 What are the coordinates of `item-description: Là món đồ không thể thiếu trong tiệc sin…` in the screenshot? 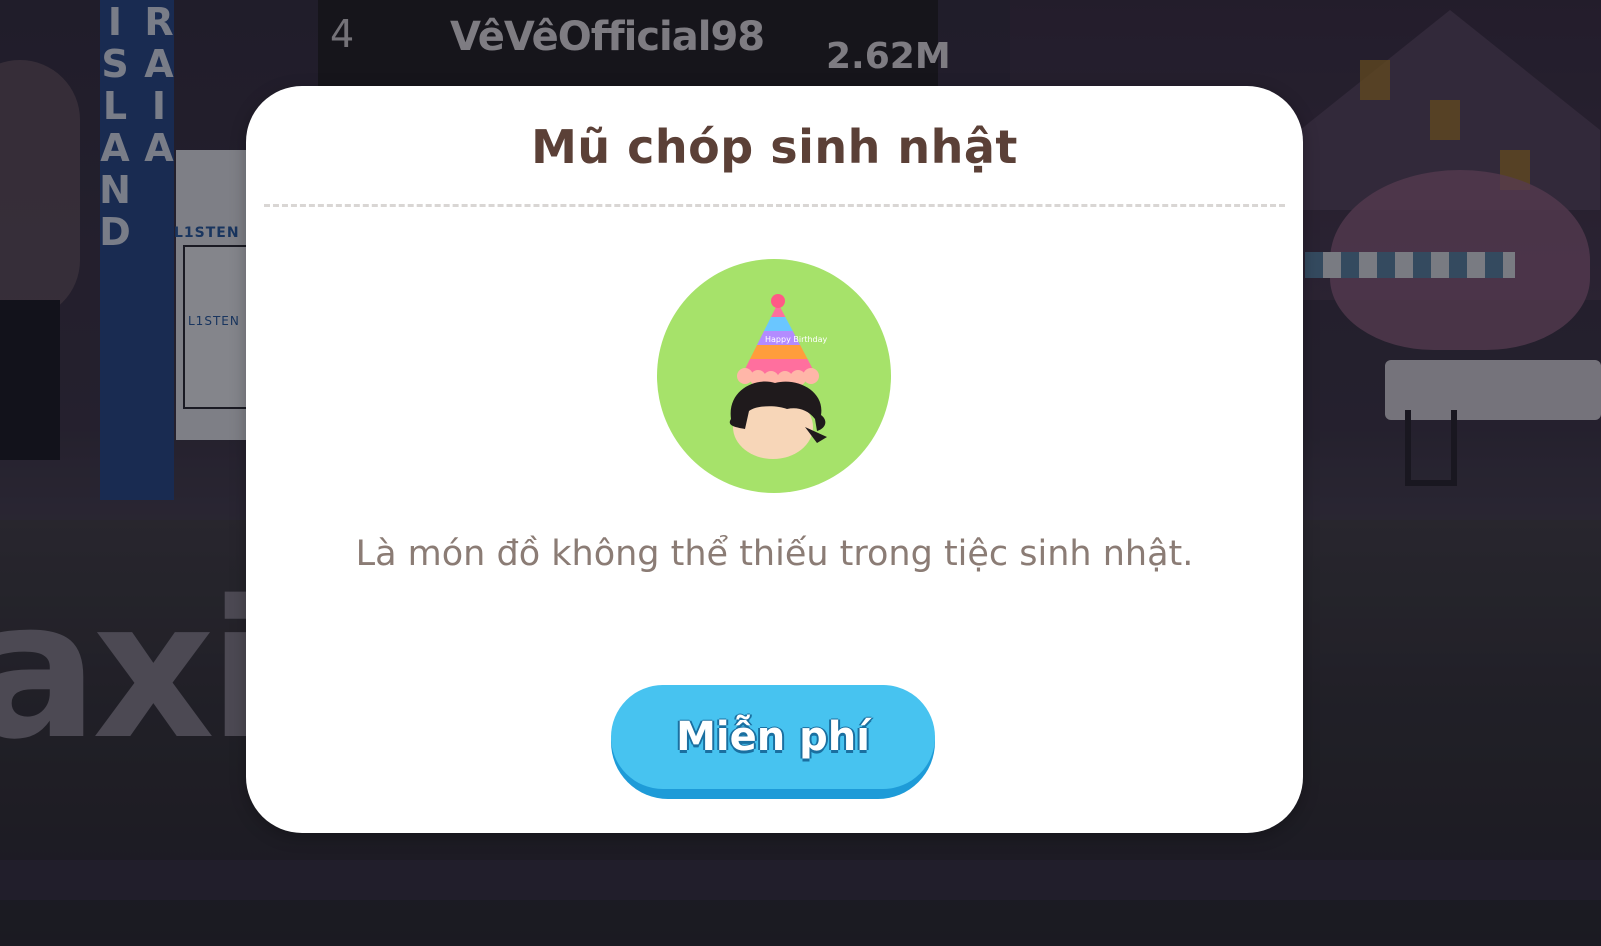 It's located at (774, 554).